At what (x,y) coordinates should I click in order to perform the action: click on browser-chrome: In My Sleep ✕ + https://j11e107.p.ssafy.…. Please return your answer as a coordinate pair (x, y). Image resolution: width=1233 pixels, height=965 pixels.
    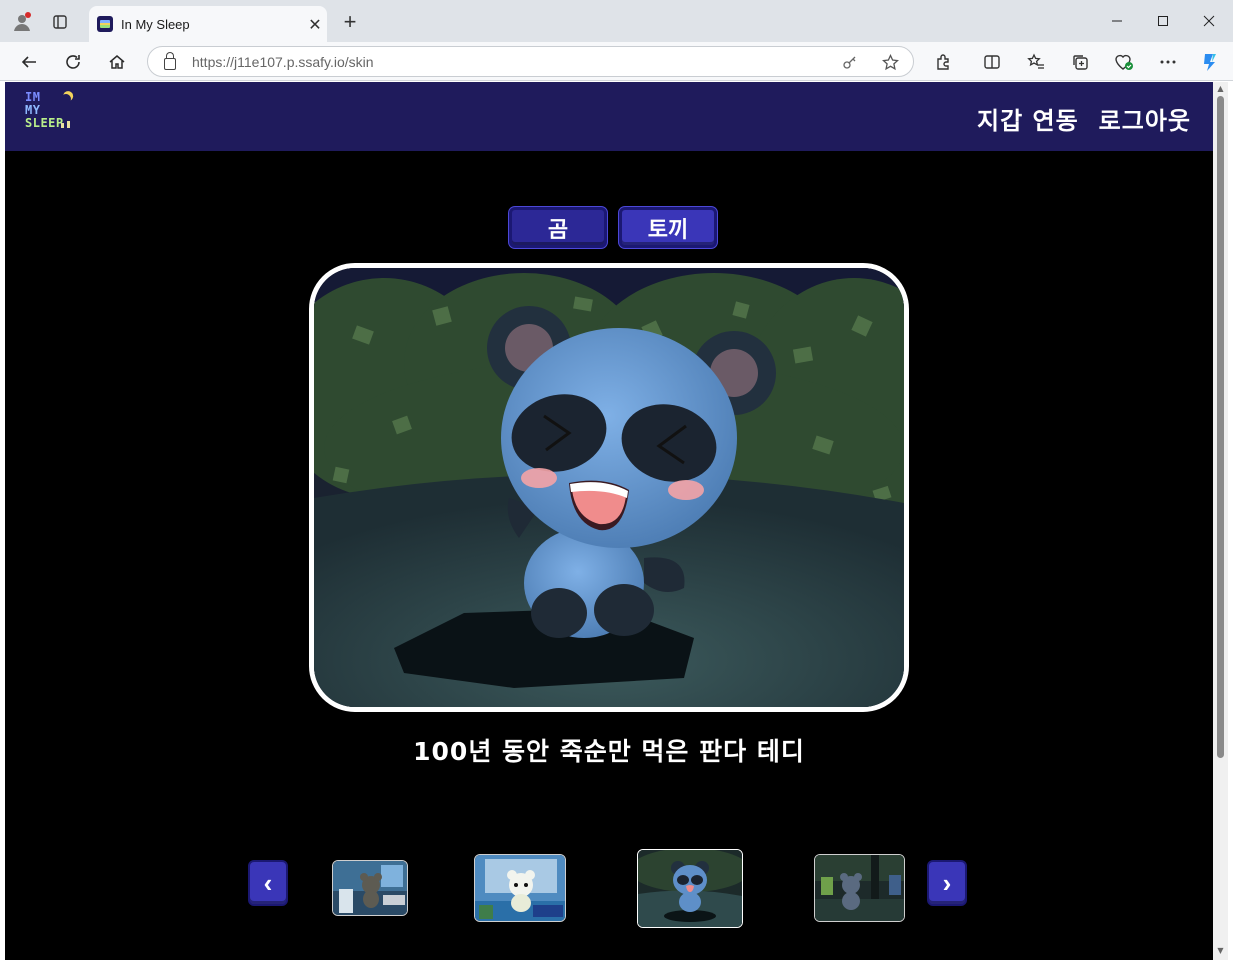
    Looking at the image, I should click on (616, 40).